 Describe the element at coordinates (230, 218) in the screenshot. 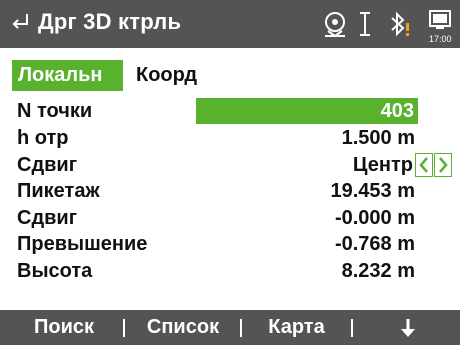

I see `field-row-offset: Сдвиг -0.000 m` at that location.